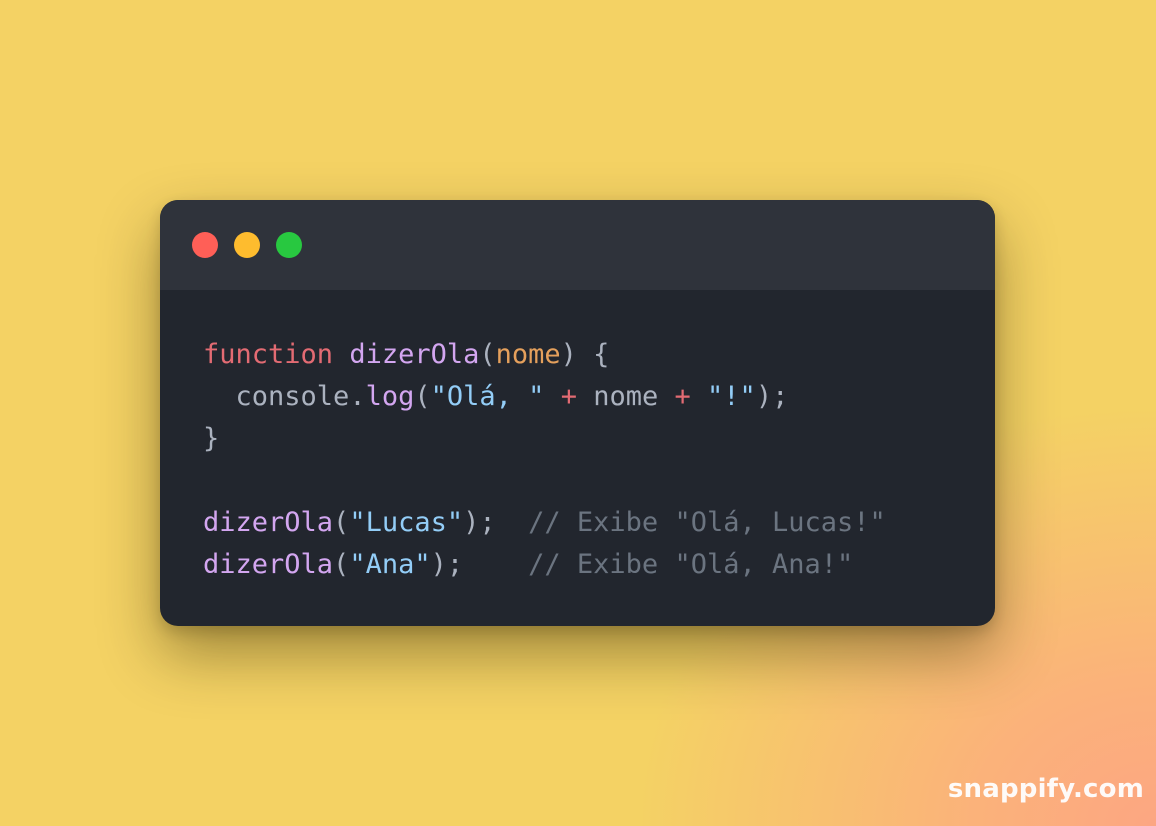 This screenshot has width=1156, height=826. Describe the element at coordinates (406, 522) in the screenshot. I see `token-string: "Lucas"` at that location.